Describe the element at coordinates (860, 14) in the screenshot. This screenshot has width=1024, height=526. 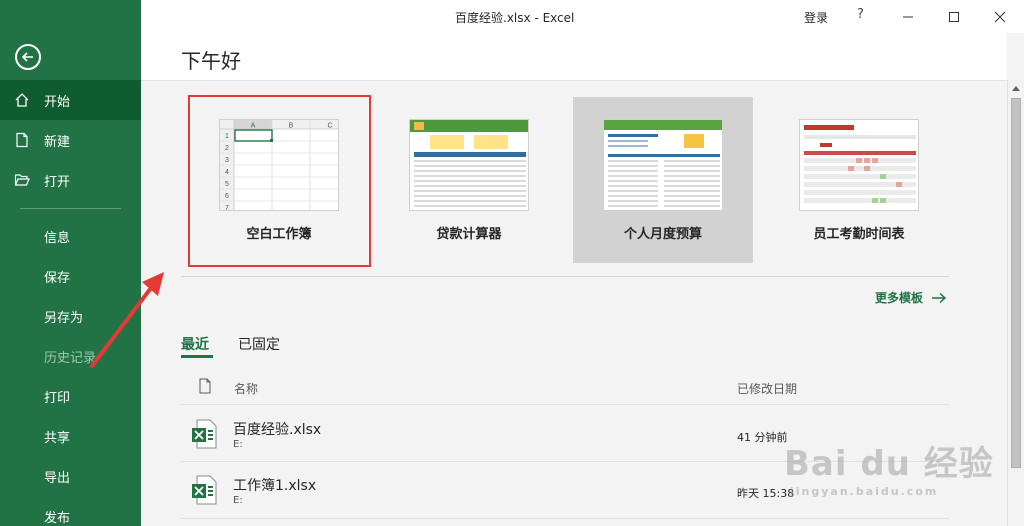
I see `help-button: ?` at that location.